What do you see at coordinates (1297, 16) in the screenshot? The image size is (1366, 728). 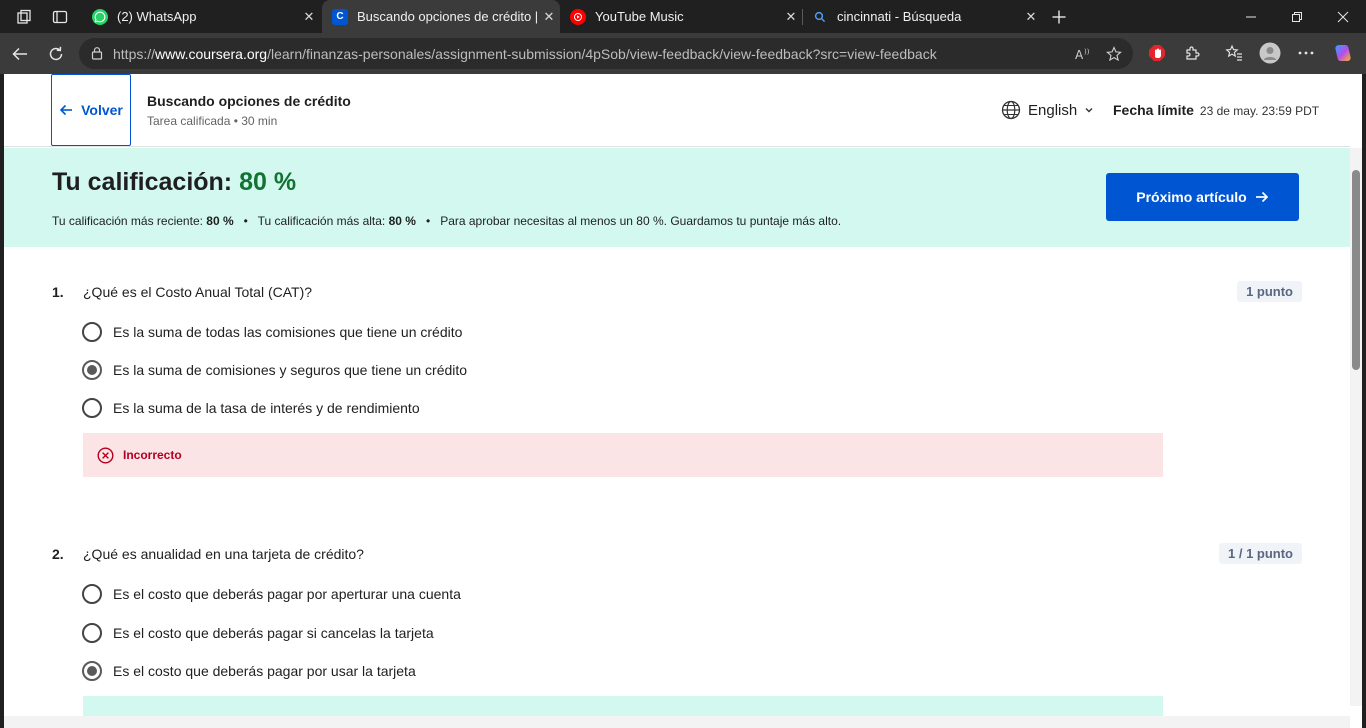 I see `restore-icon` at bounding box center [1297, 16].